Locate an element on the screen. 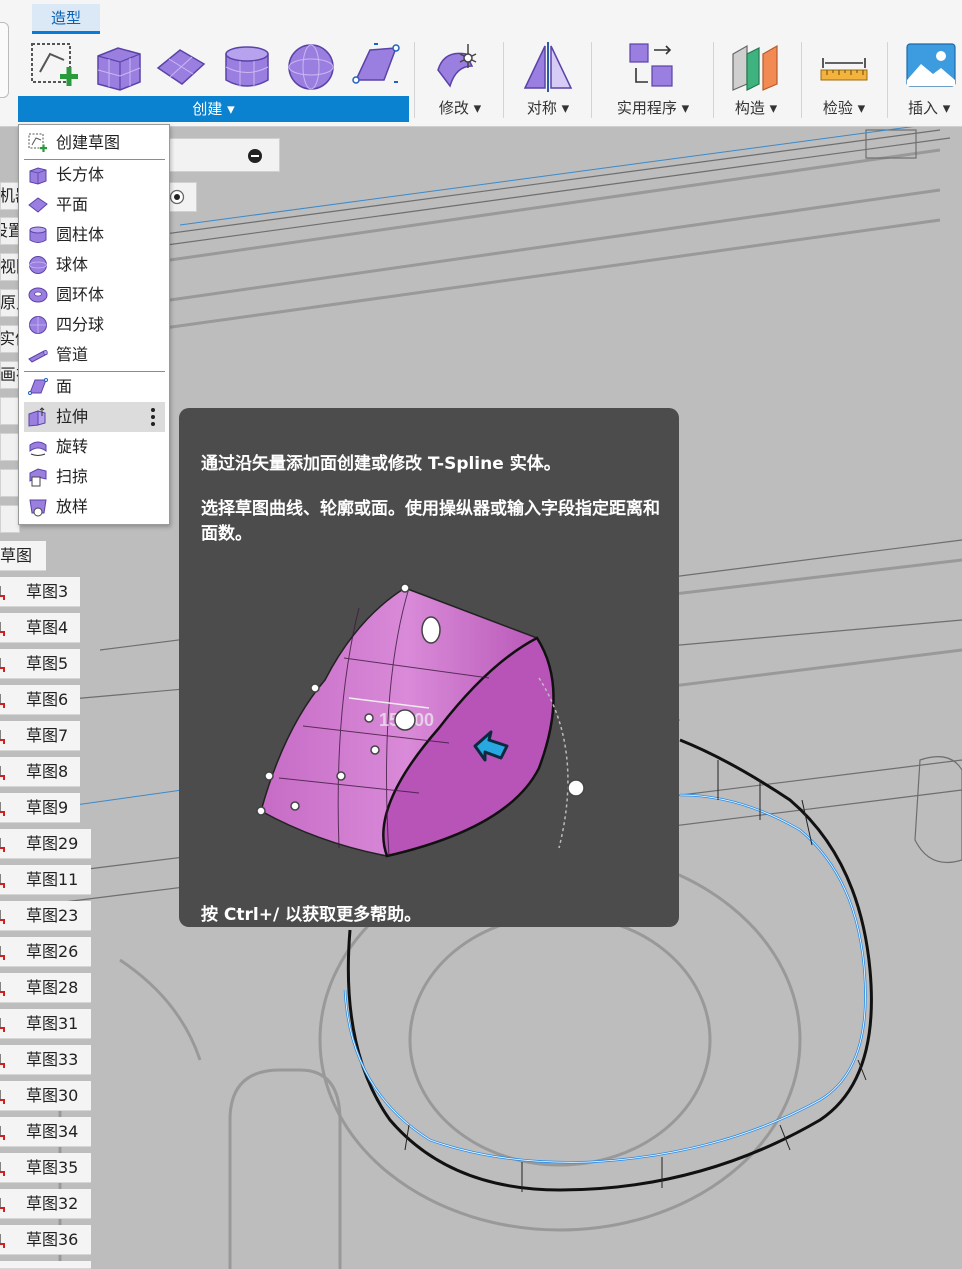  tooltip-description: 通过沿矢量添加面创建或修改 T-Spline 实体。 is located at coordinates (381, 464).